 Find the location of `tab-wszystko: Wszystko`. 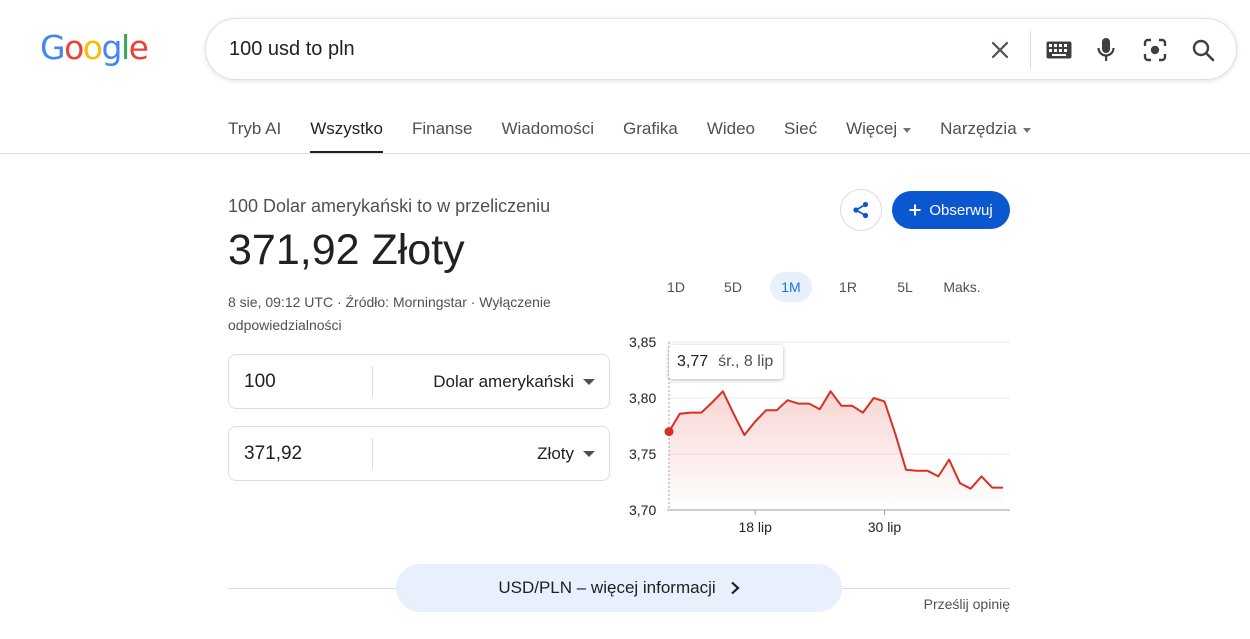

tab-wszystko: Wszystko is located at coordinates (346, 130).